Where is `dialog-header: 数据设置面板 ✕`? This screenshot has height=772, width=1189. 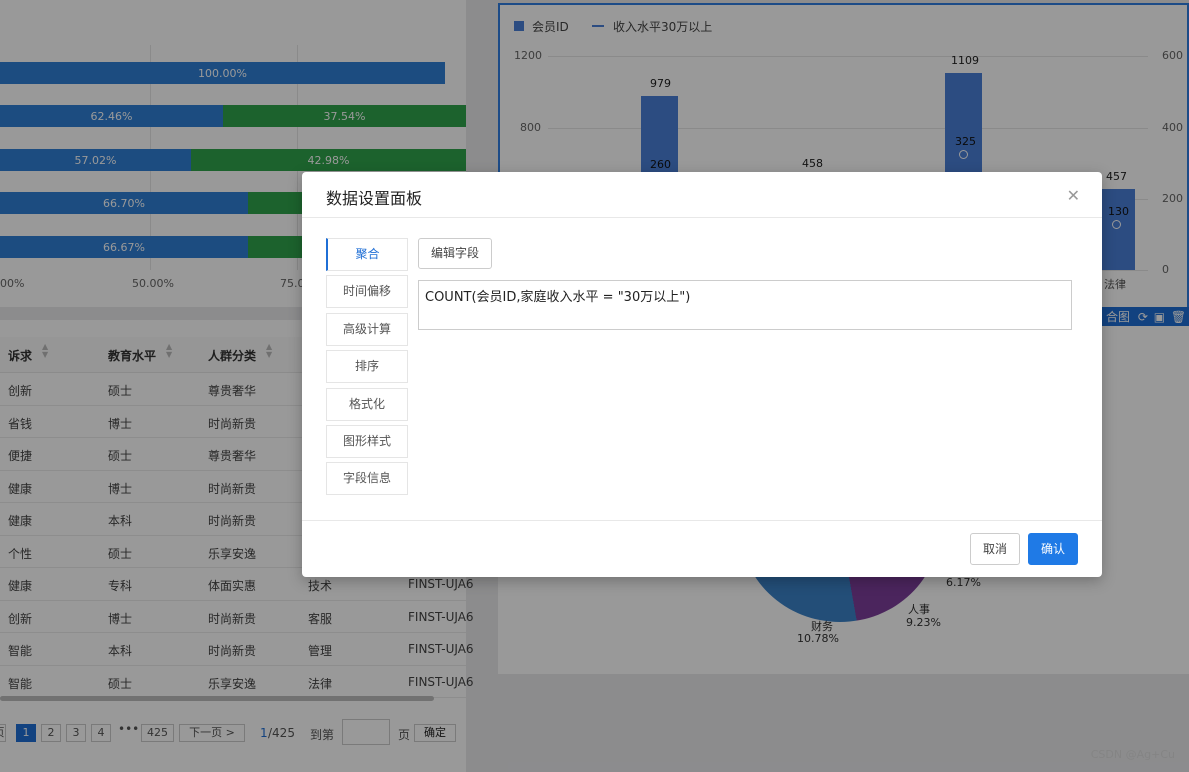
dialog-header: 数据设置面板 ✕ is located at coordinates (702, 195).